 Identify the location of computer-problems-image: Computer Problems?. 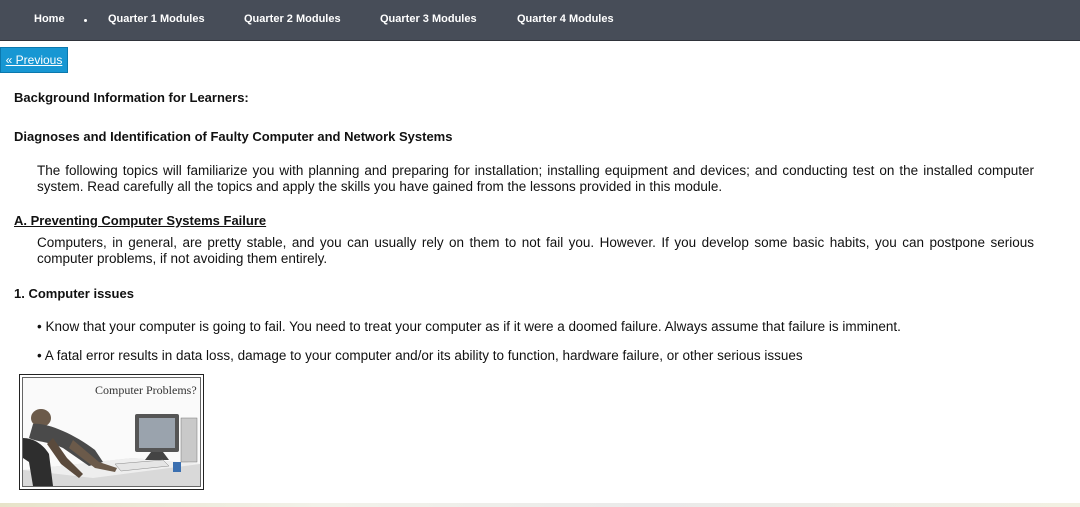
(111, 432).